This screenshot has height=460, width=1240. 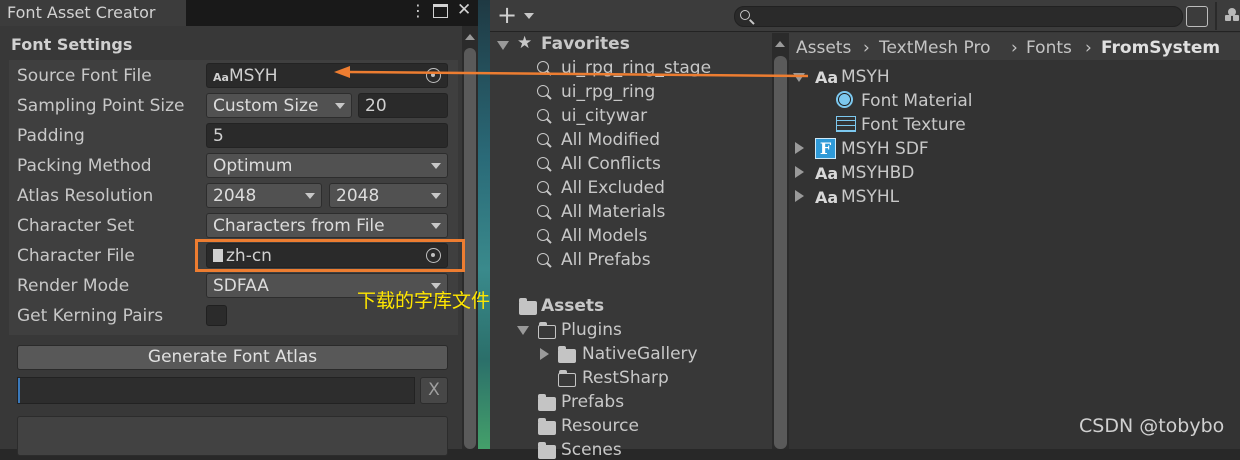 I want to click on watermark: CSDN @tobybo, so click(x=1152, y=426).